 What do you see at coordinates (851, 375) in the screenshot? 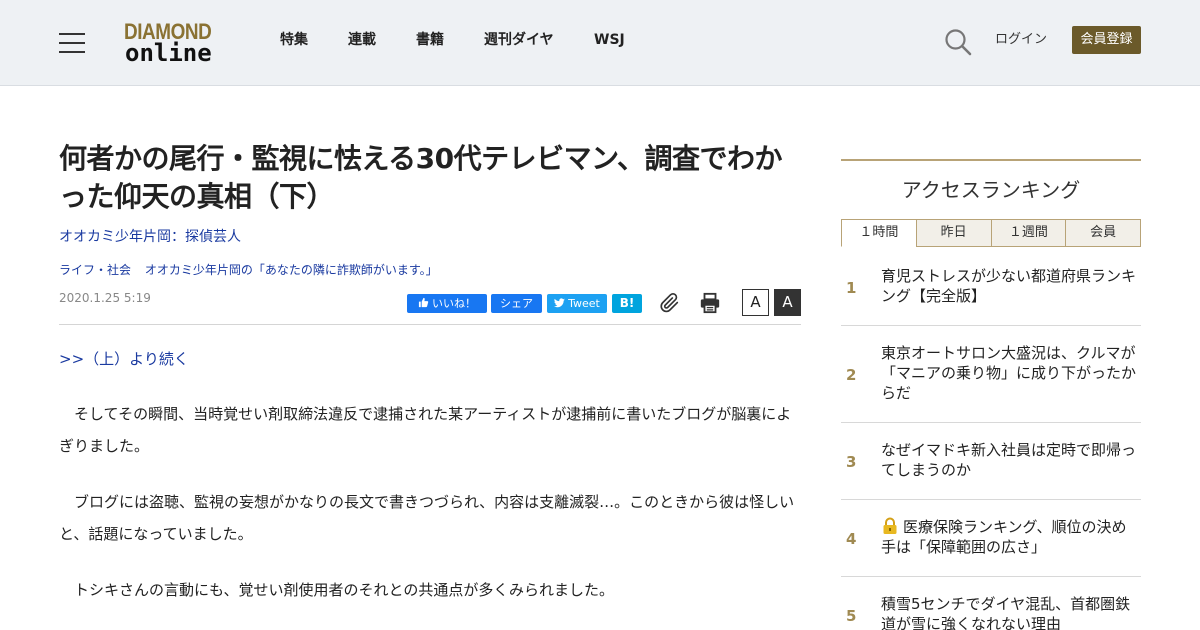
I see `ranking-number: 2` at bounding box center [851, 375].